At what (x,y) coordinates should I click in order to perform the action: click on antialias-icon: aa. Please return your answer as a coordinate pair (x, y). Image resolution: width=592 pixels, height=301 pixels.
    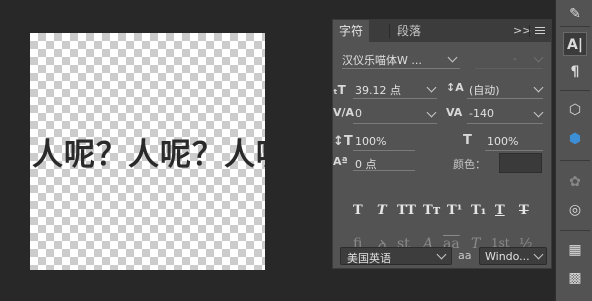
    Looking at the image, I should click on (465, 255).